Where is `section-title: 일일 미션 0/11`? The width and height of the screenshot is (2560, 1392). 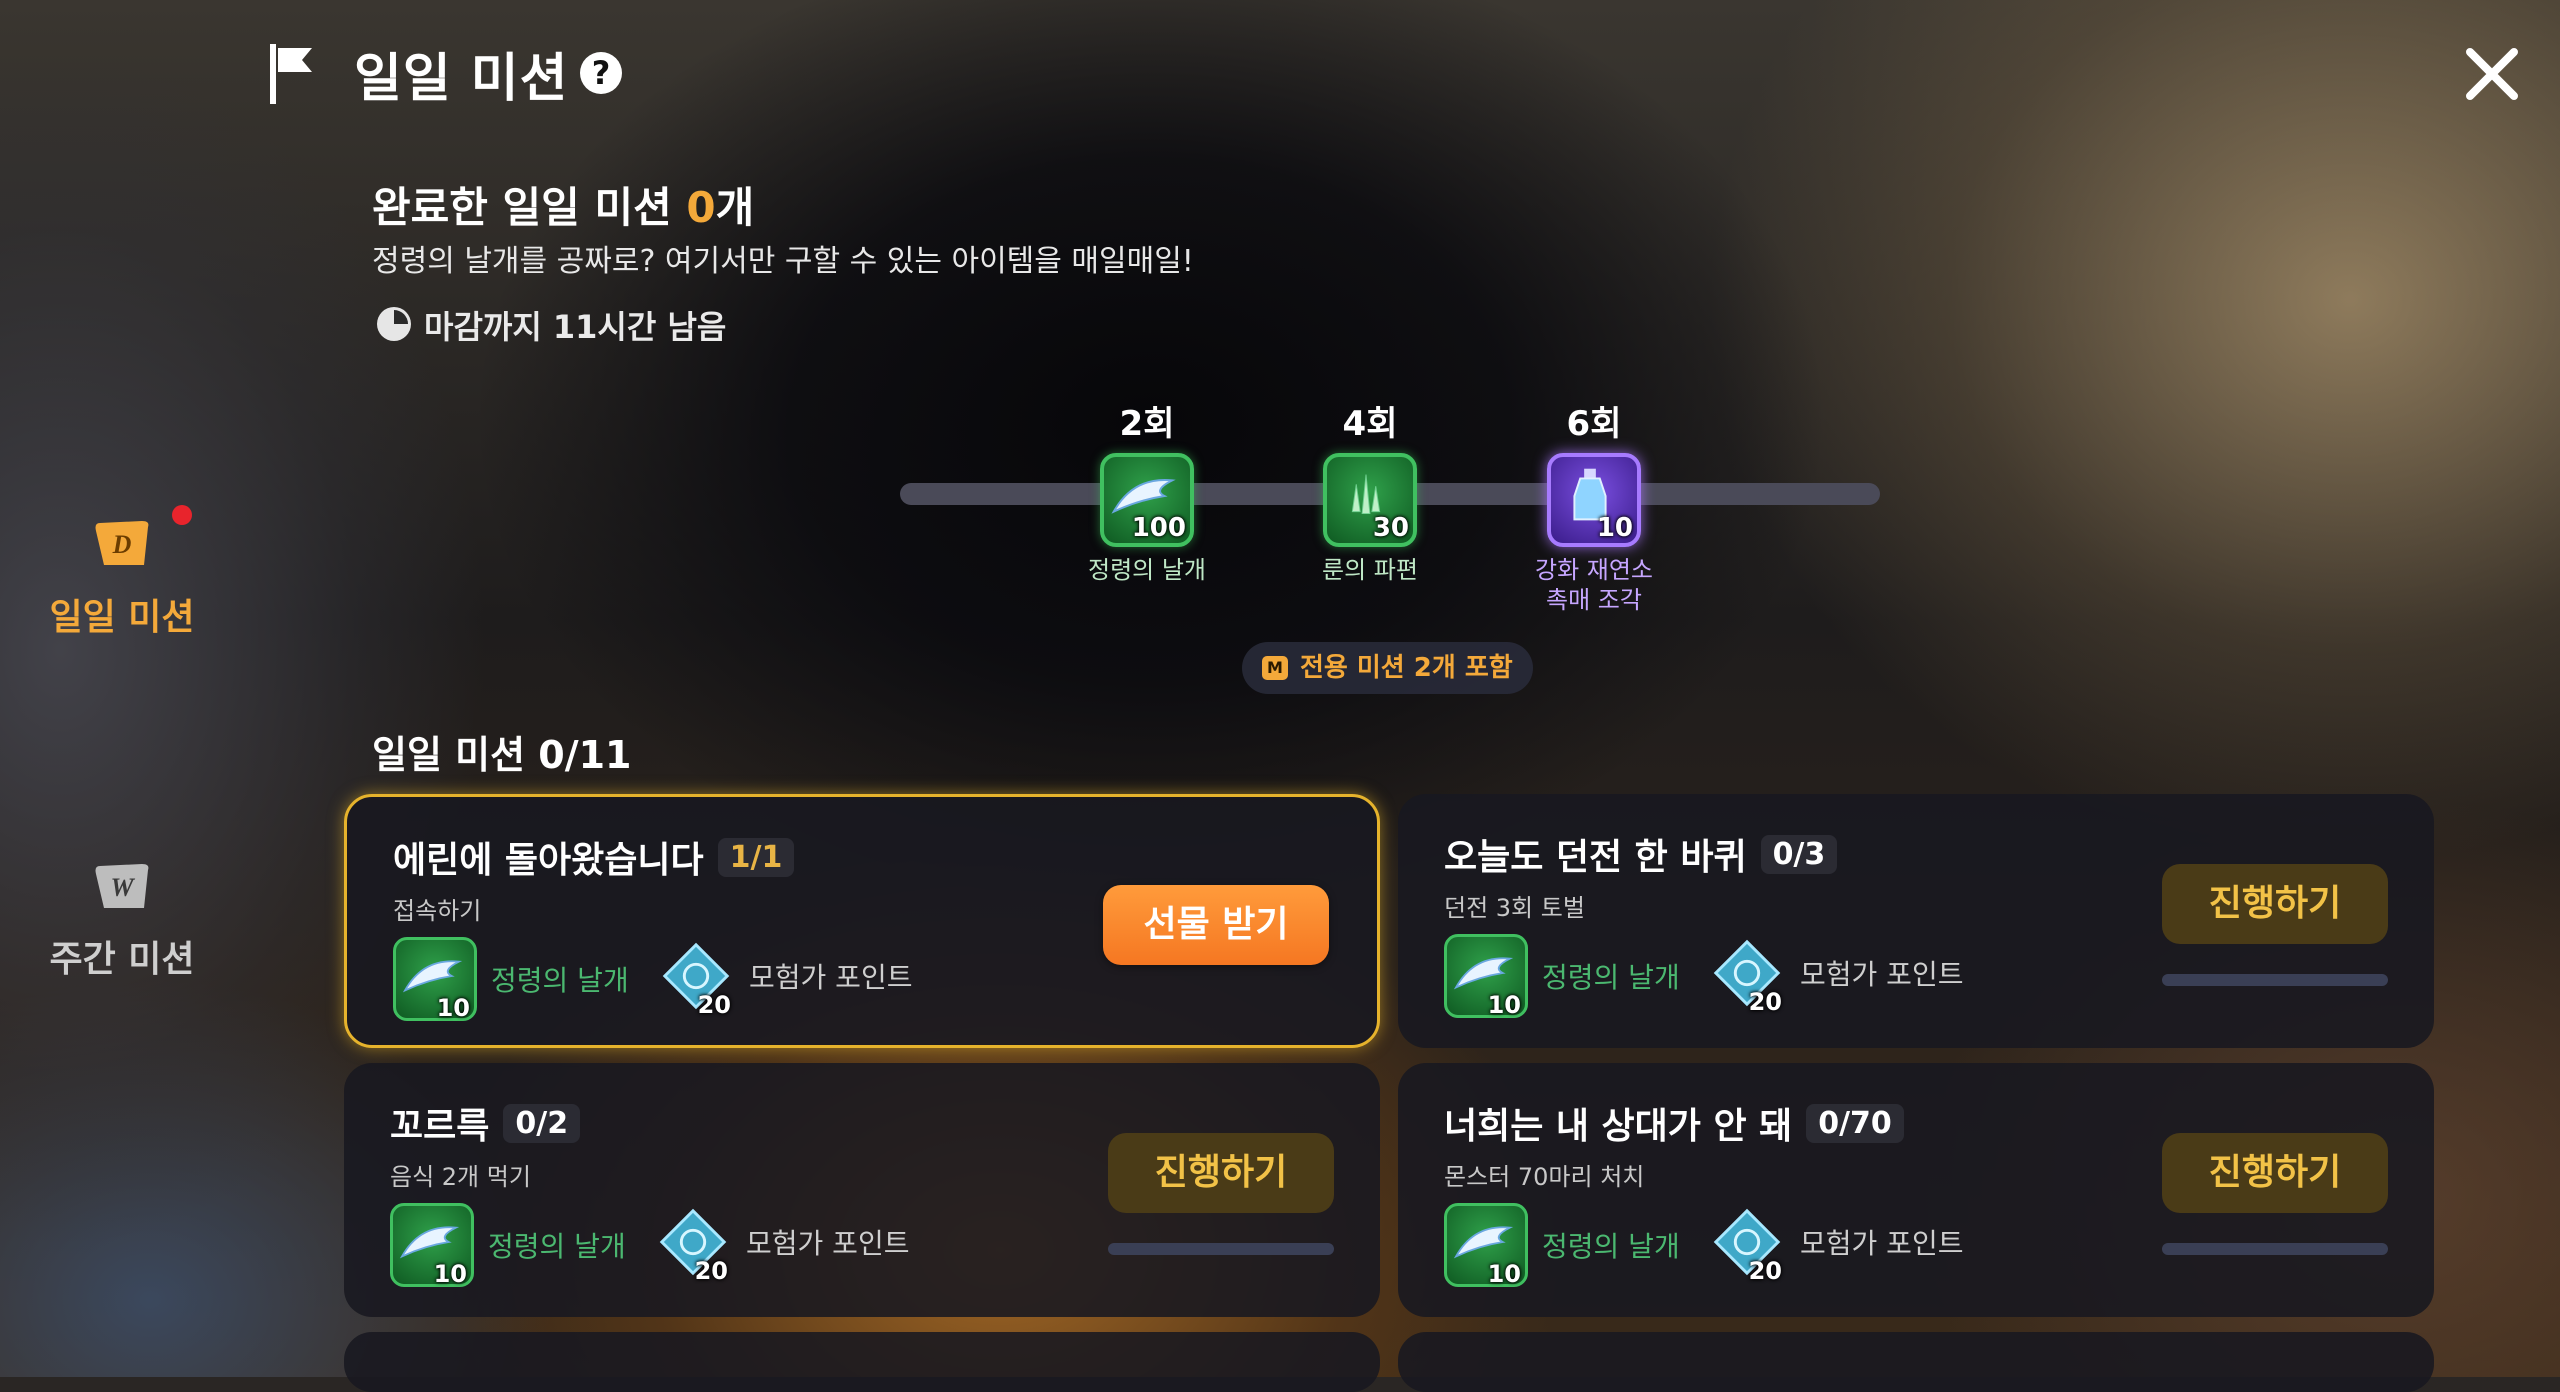 section-title: 일일 미션 0/11 is located at coordinates (502, 755).